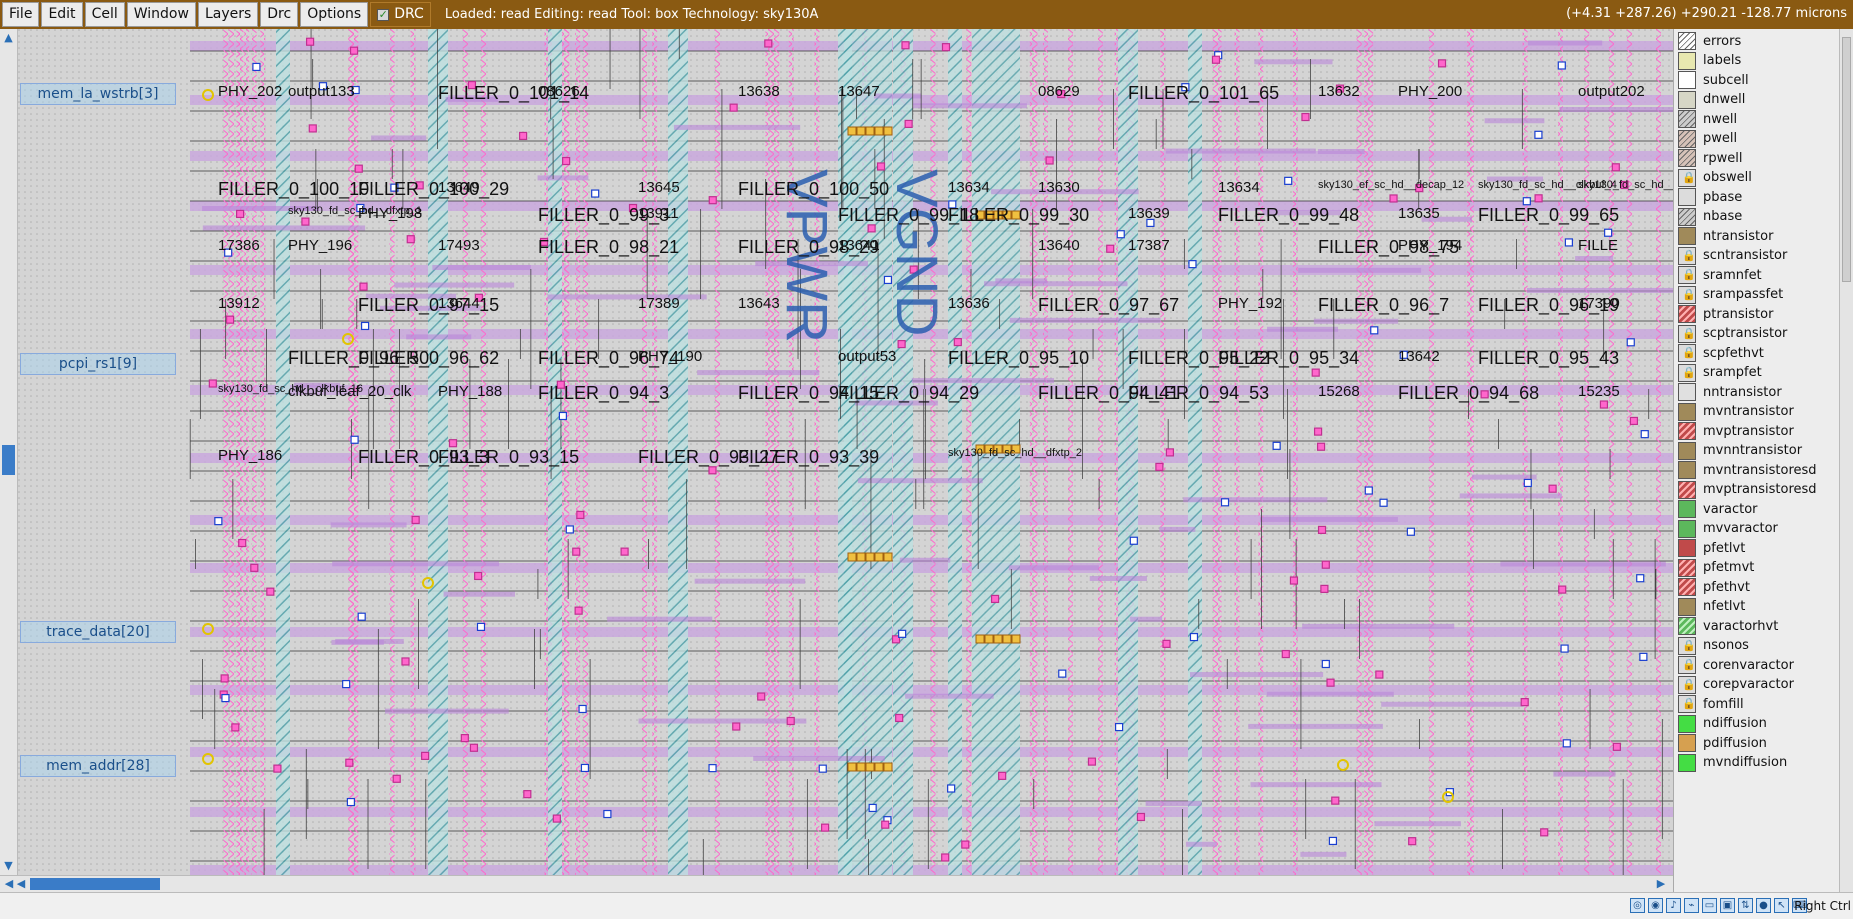 This screenshot has height=919, width=1853. Describe the element at coordinates (1781, 905) in the screenshot. I see `mouse-integration-icon: ↖` at that location.